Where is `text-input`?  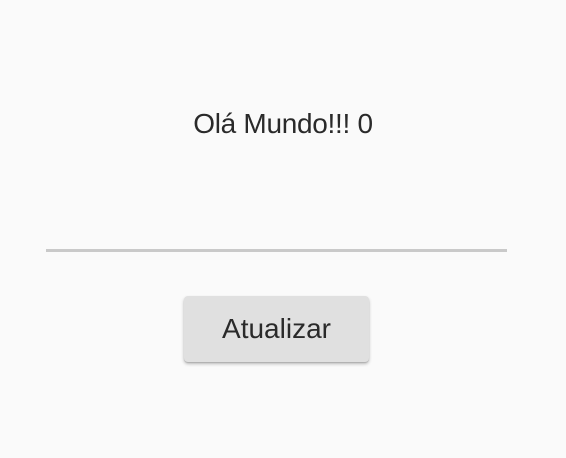 text-input is located at coordinates (276, 232).